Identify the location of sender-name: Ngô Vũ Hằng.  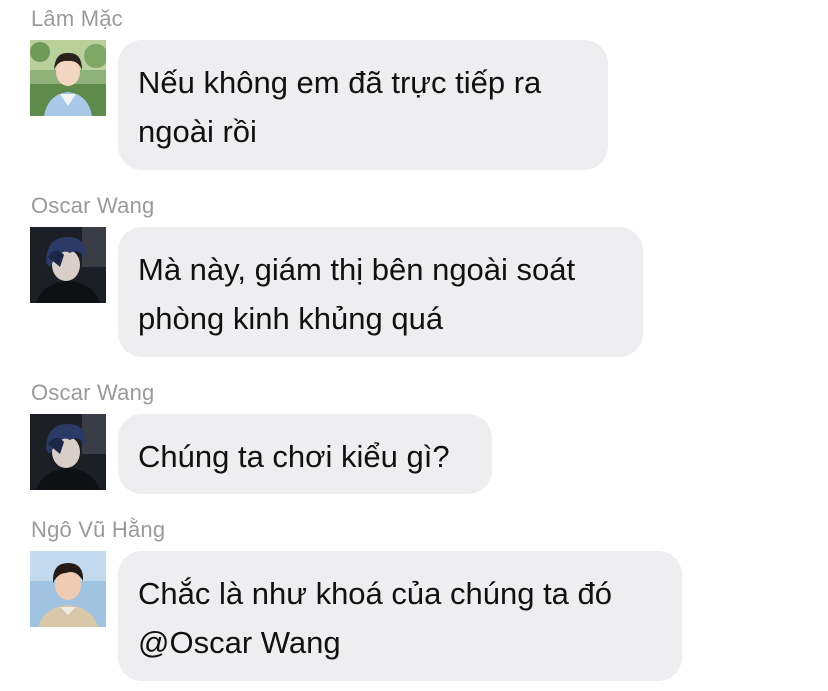
(98, 530).